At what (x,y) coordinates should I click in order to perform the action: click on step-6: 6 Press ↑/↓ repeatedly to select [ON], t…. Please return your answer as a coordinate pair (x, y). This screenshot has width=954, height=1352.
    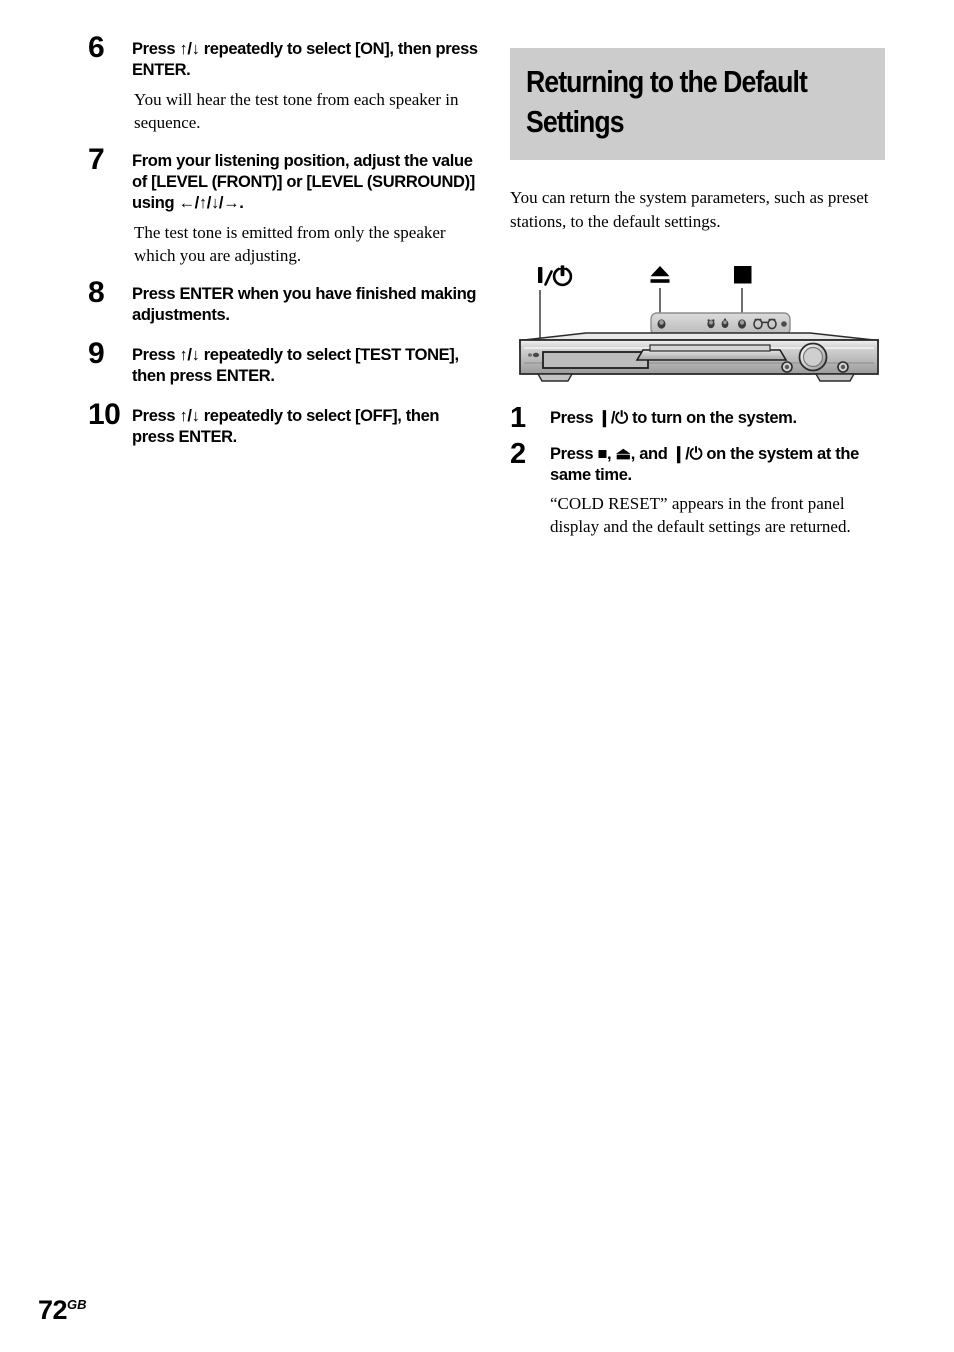
    Looking at the image, I should click on (283, 82).